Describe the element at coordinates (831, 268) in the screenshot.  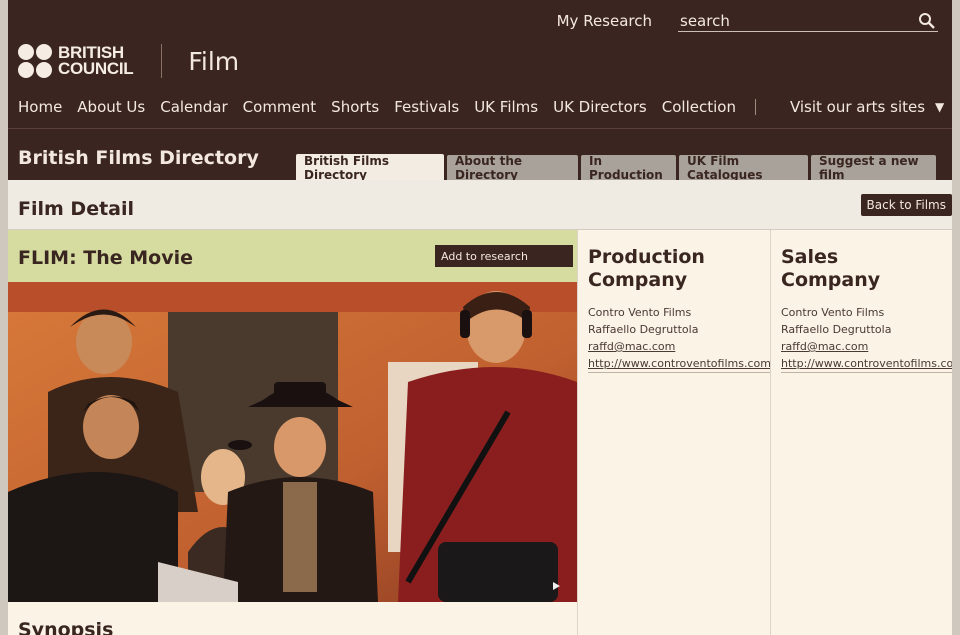
I see `sales-company-title: Sales Company` at that location.